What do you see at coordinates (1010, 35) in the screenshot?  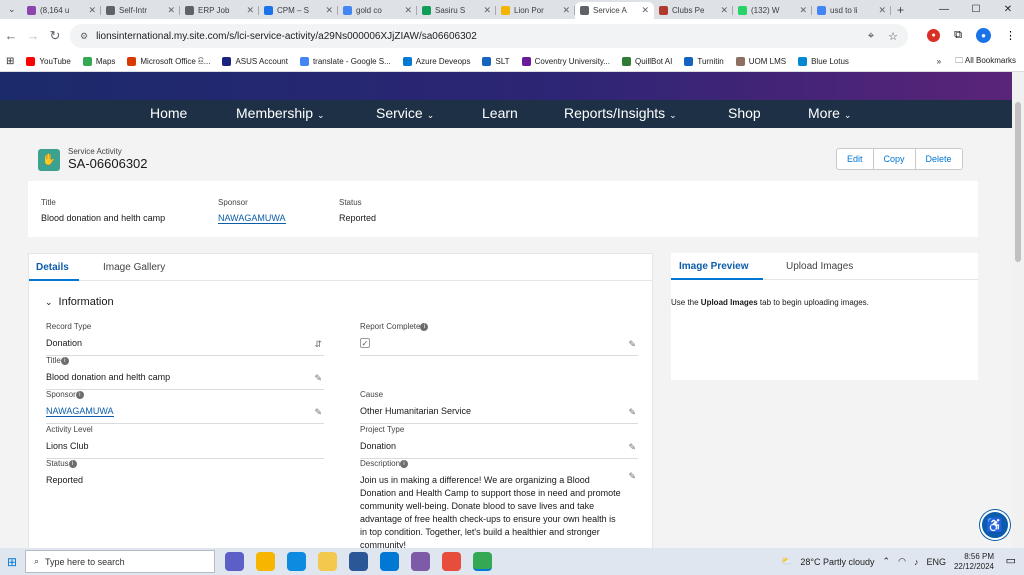 I see `browser-menu-icon: ⋮` at bounding box center [1010, 35].